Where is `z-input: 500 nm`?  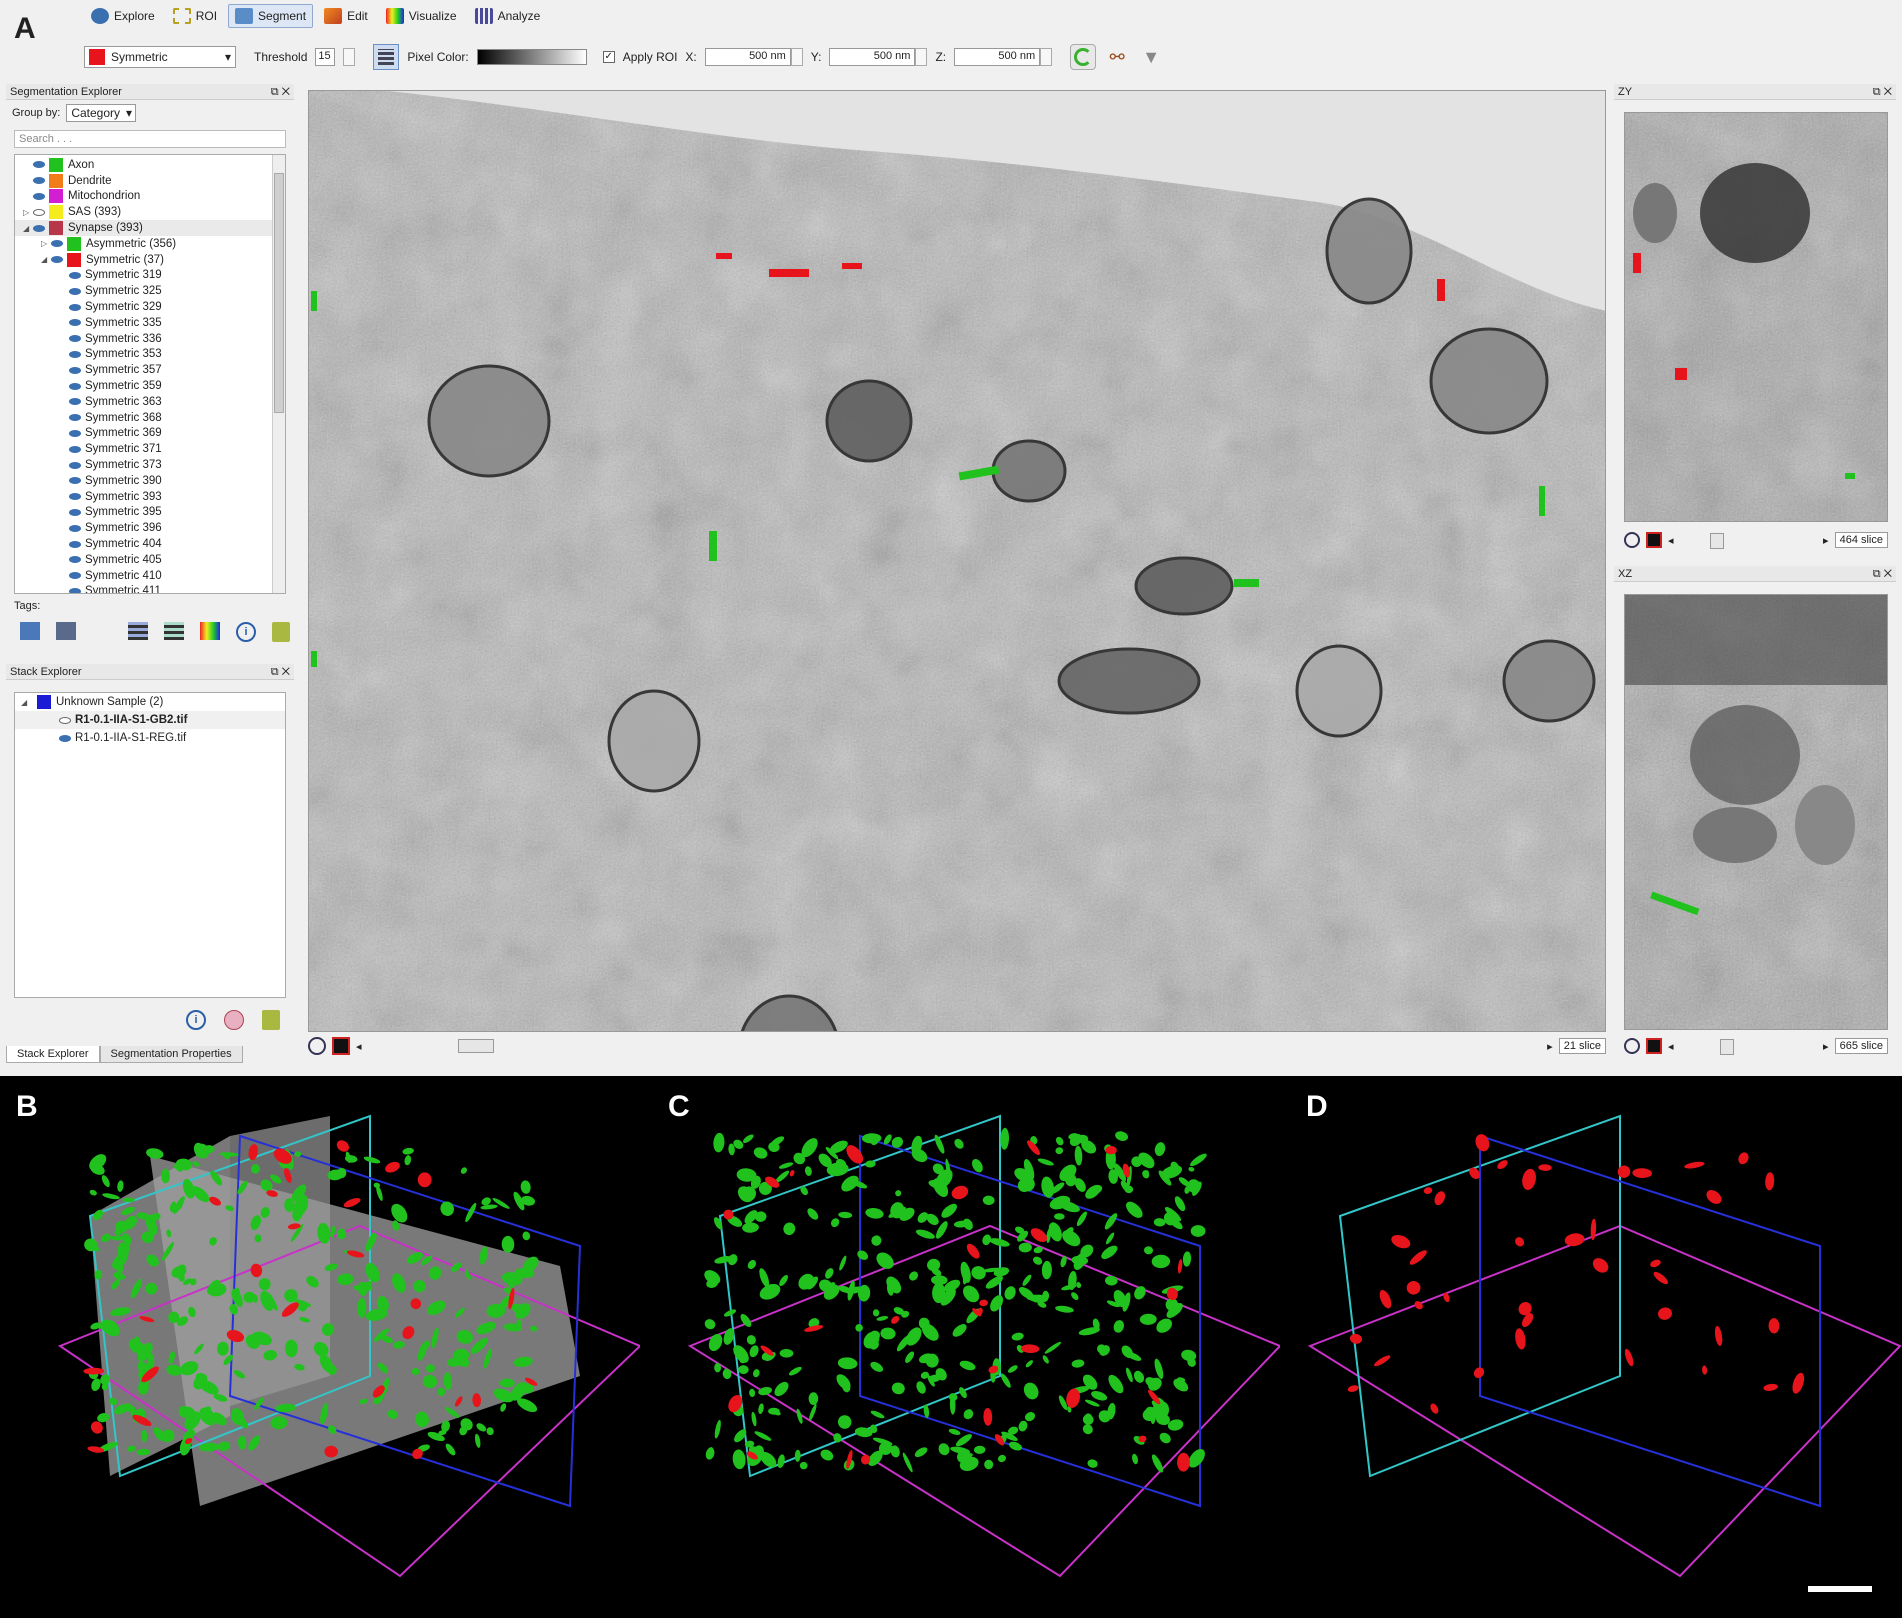
z-input: 500 nm is located at coordinates (997, 57).